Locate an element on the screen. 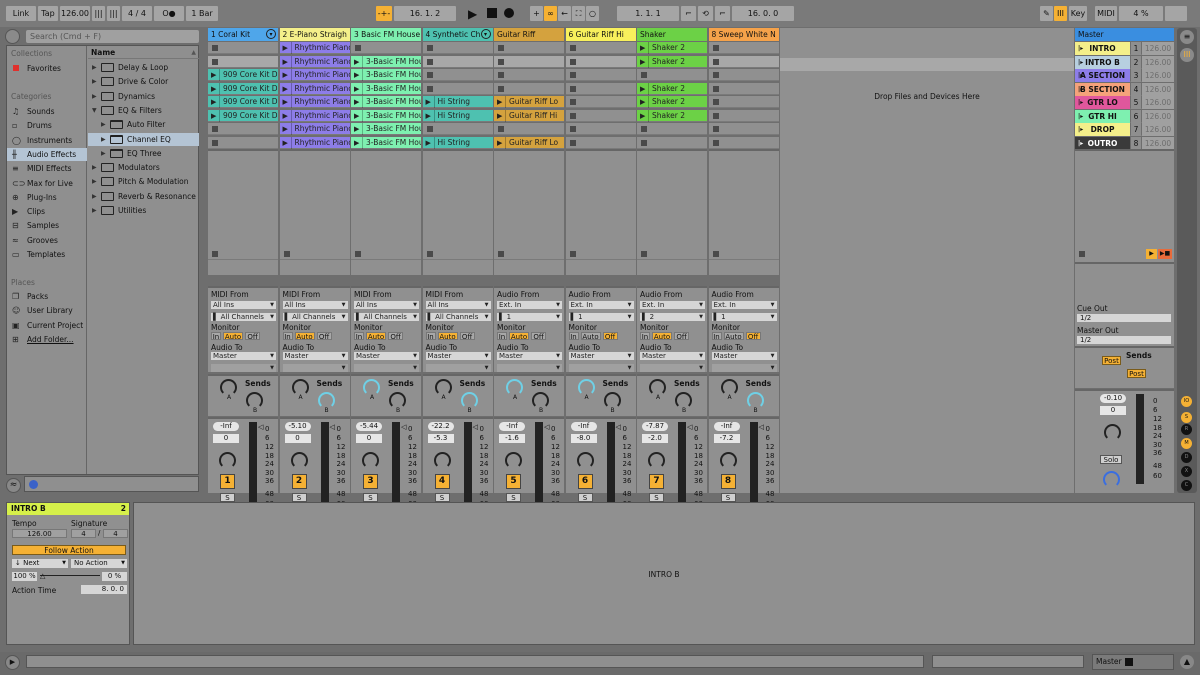  clip-slot: ▶ Rhythmic Pianc is located at coordinates (314, 88).